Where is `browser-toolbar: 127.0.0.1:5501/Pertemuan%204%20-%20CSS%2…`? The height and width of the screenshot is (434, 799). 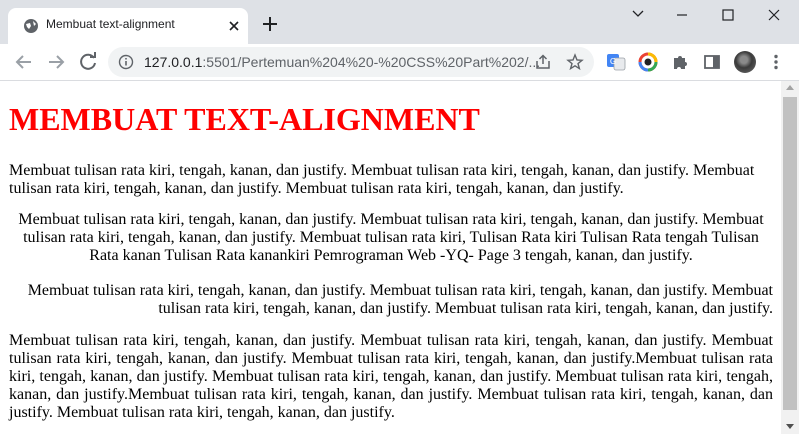
browser-toolbar: 127.0.0.1:5501/Pertemuan%204%20-%20CSS%2… is located at coordinates (399, 62).